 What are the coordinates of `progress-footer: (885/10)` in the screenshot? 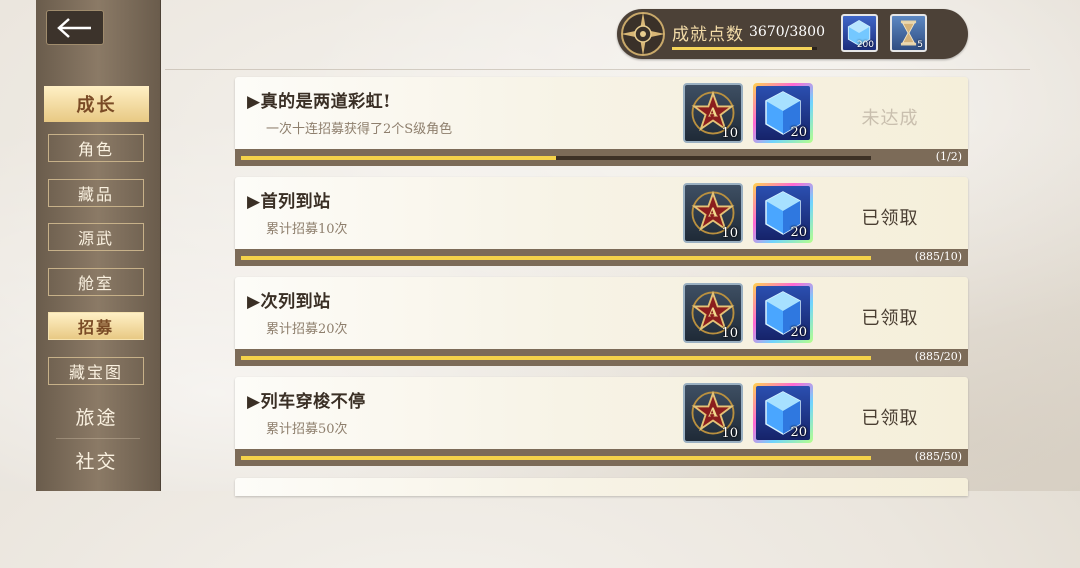 It's located at (601, 257).